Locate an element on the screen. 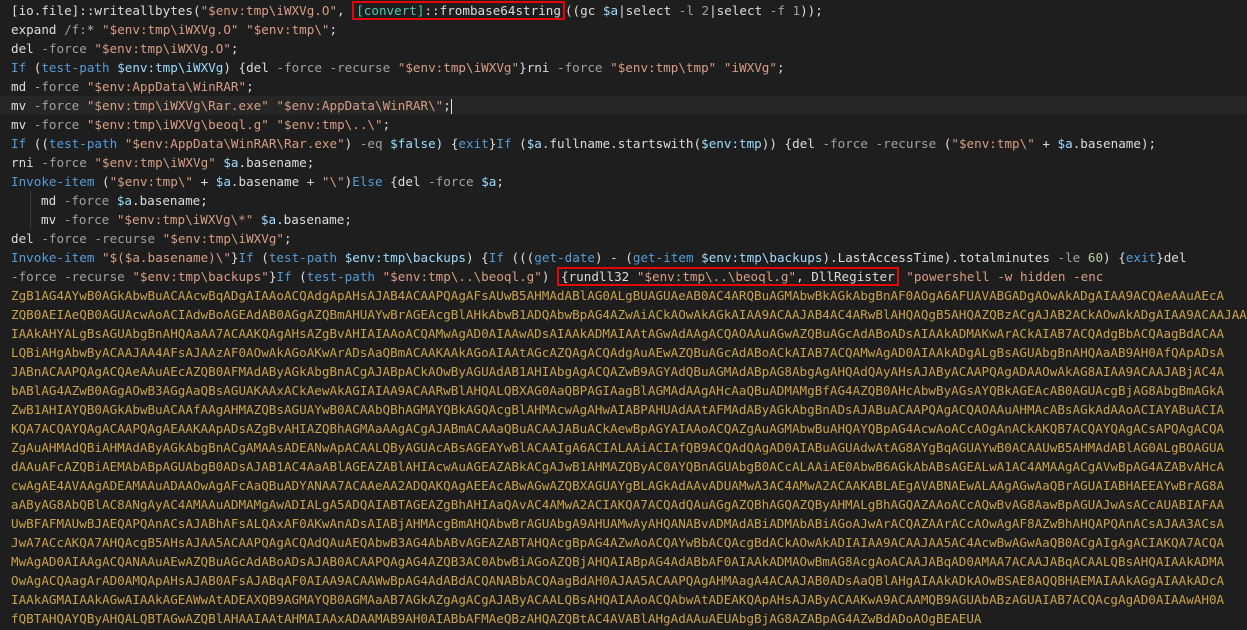  code-token: {rundll32 is located at coordinates (599, 276).